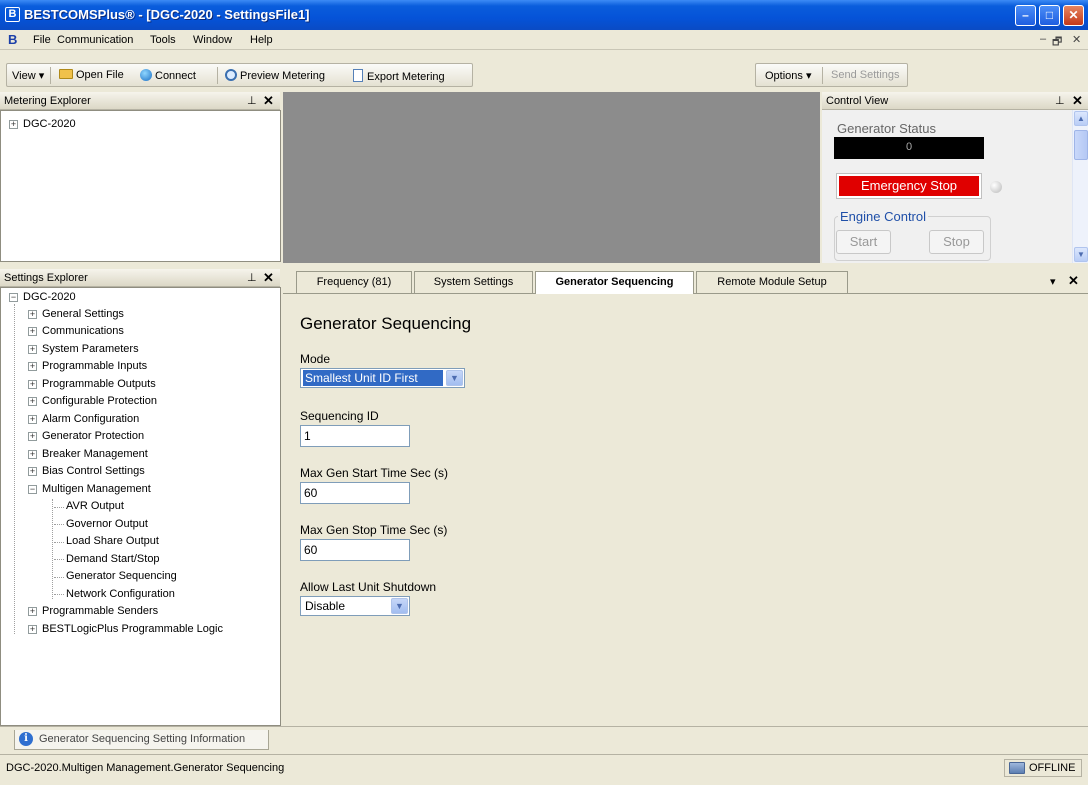  What do you see at coordinates (865, 75) in the screenshot?
I see `send-settings-button: Send Settings` at bounding box center [865, 75].